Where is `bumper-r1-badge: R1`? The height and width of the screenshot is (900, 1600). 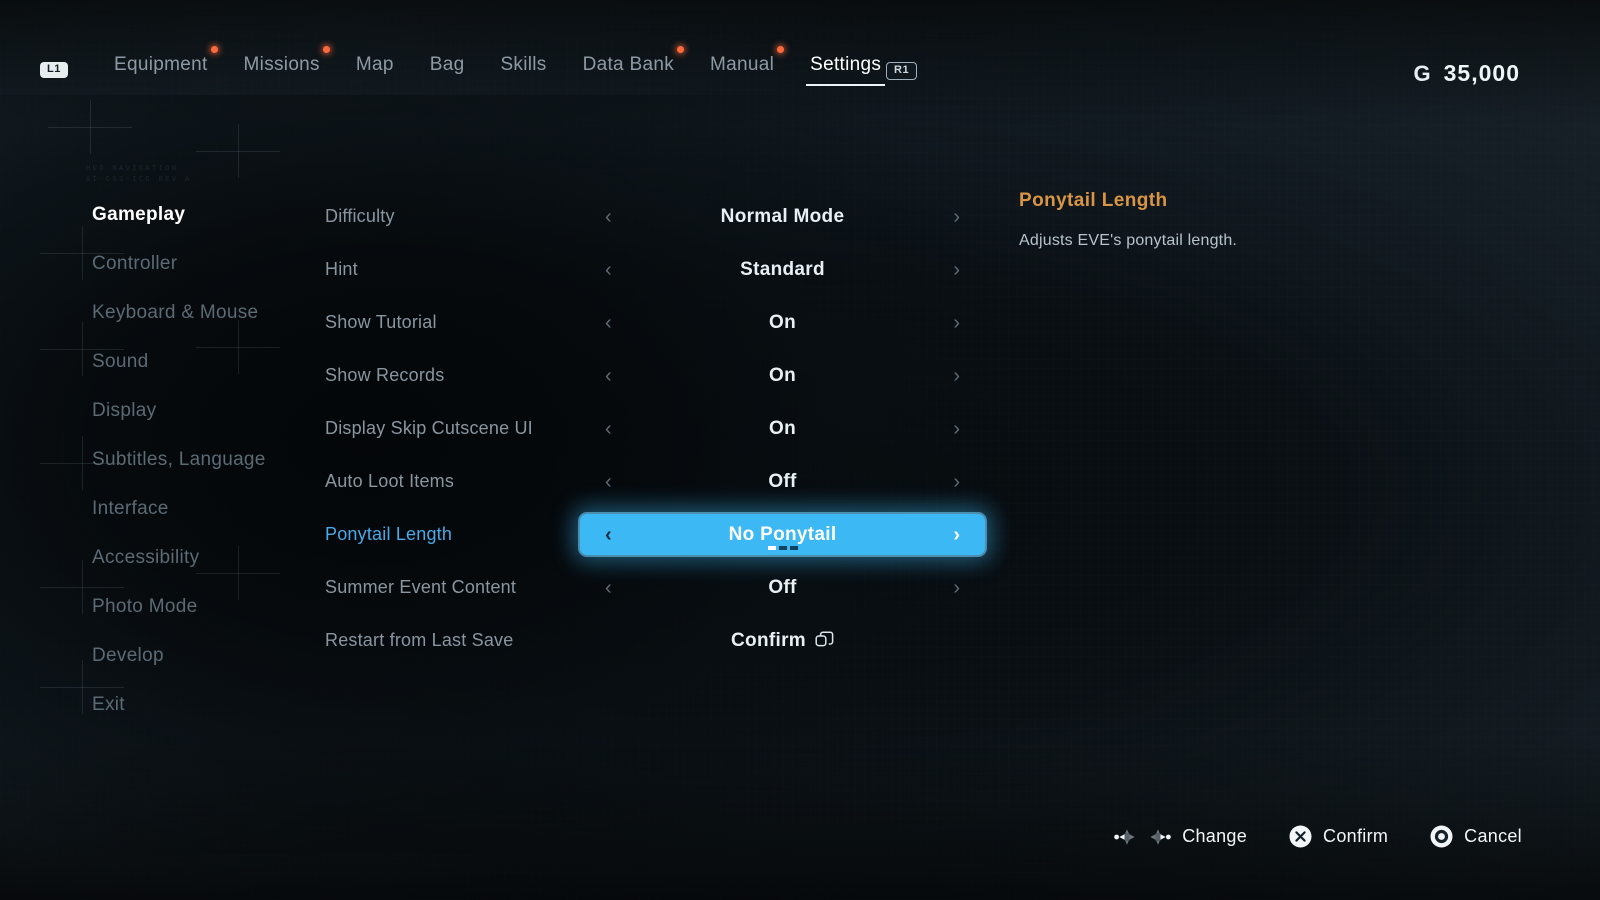
bumper-r1-badge: R1 is located at coordinates (902, 71).